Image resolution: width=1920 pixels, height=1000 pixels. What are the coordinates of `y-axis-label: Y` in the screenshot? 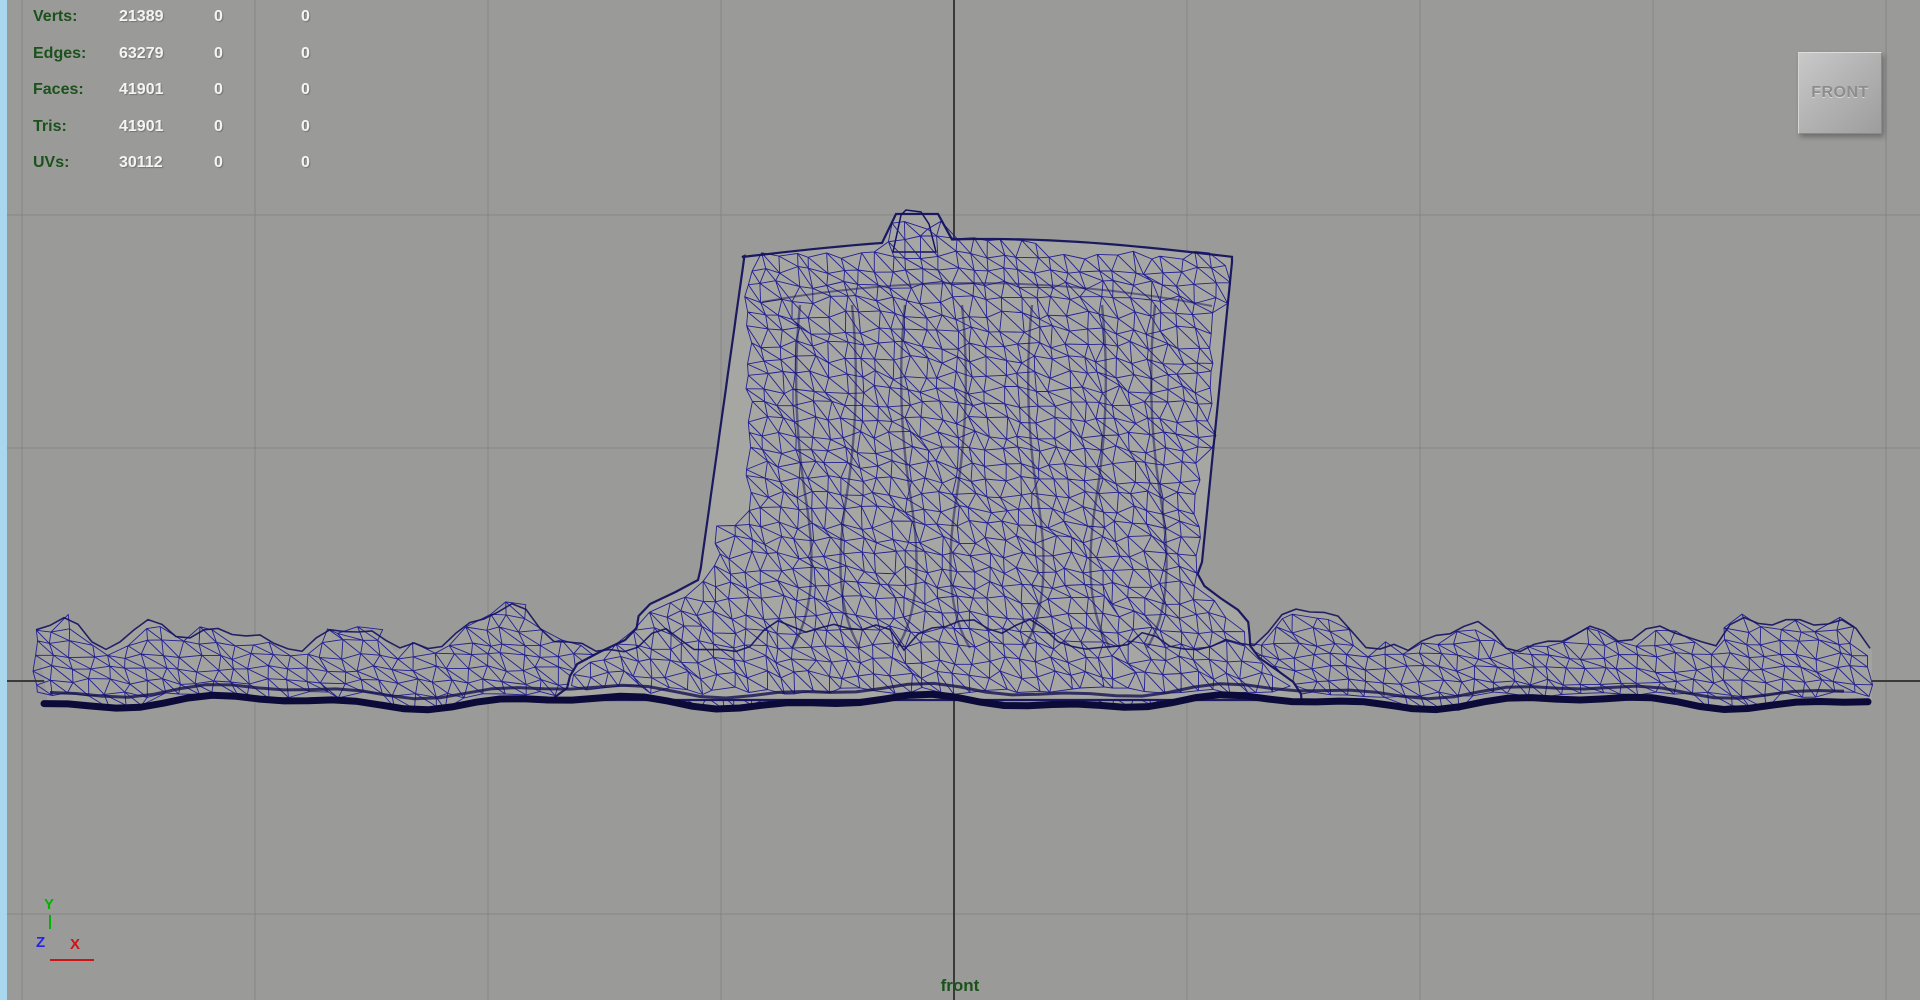 It's located at (49, 904).